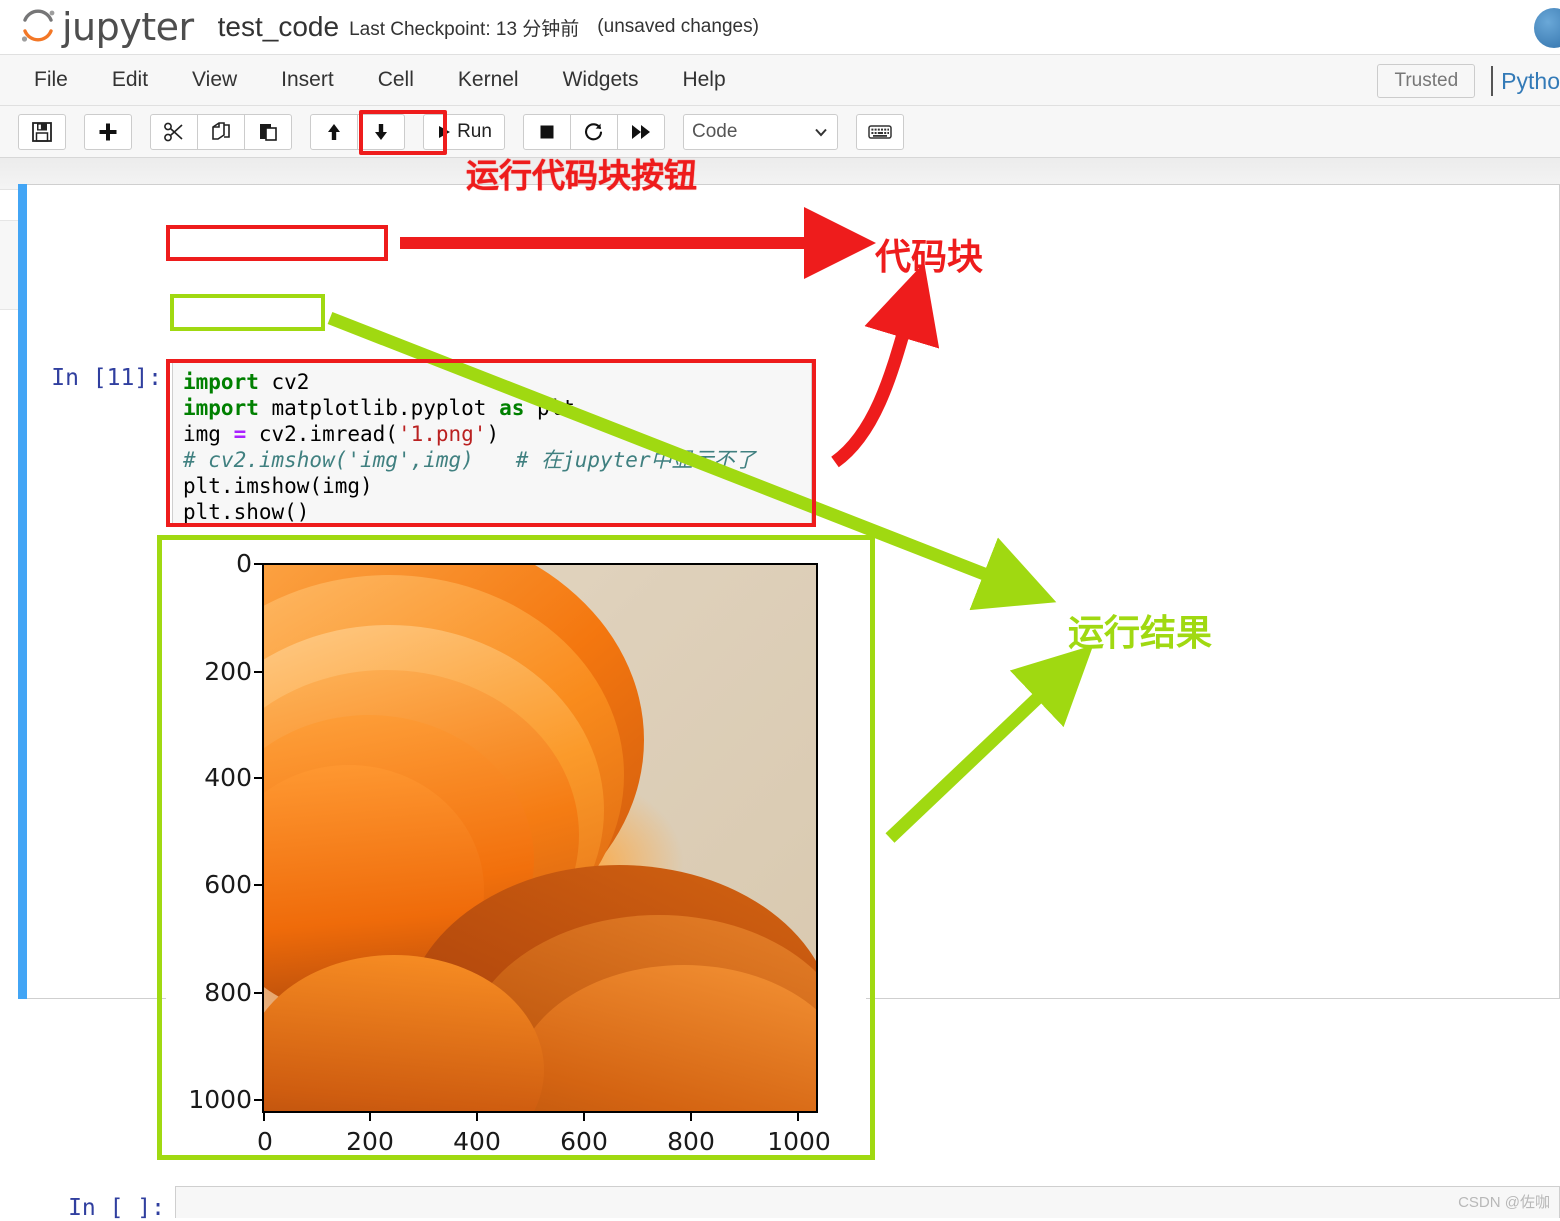 Image resolution: width=1560 pixels, height=1221 pixels. What do you see at coordinates (867, 1202) in the screenshot?
I see `code-cell-3-input-area` at bounding box center [867, 1202].